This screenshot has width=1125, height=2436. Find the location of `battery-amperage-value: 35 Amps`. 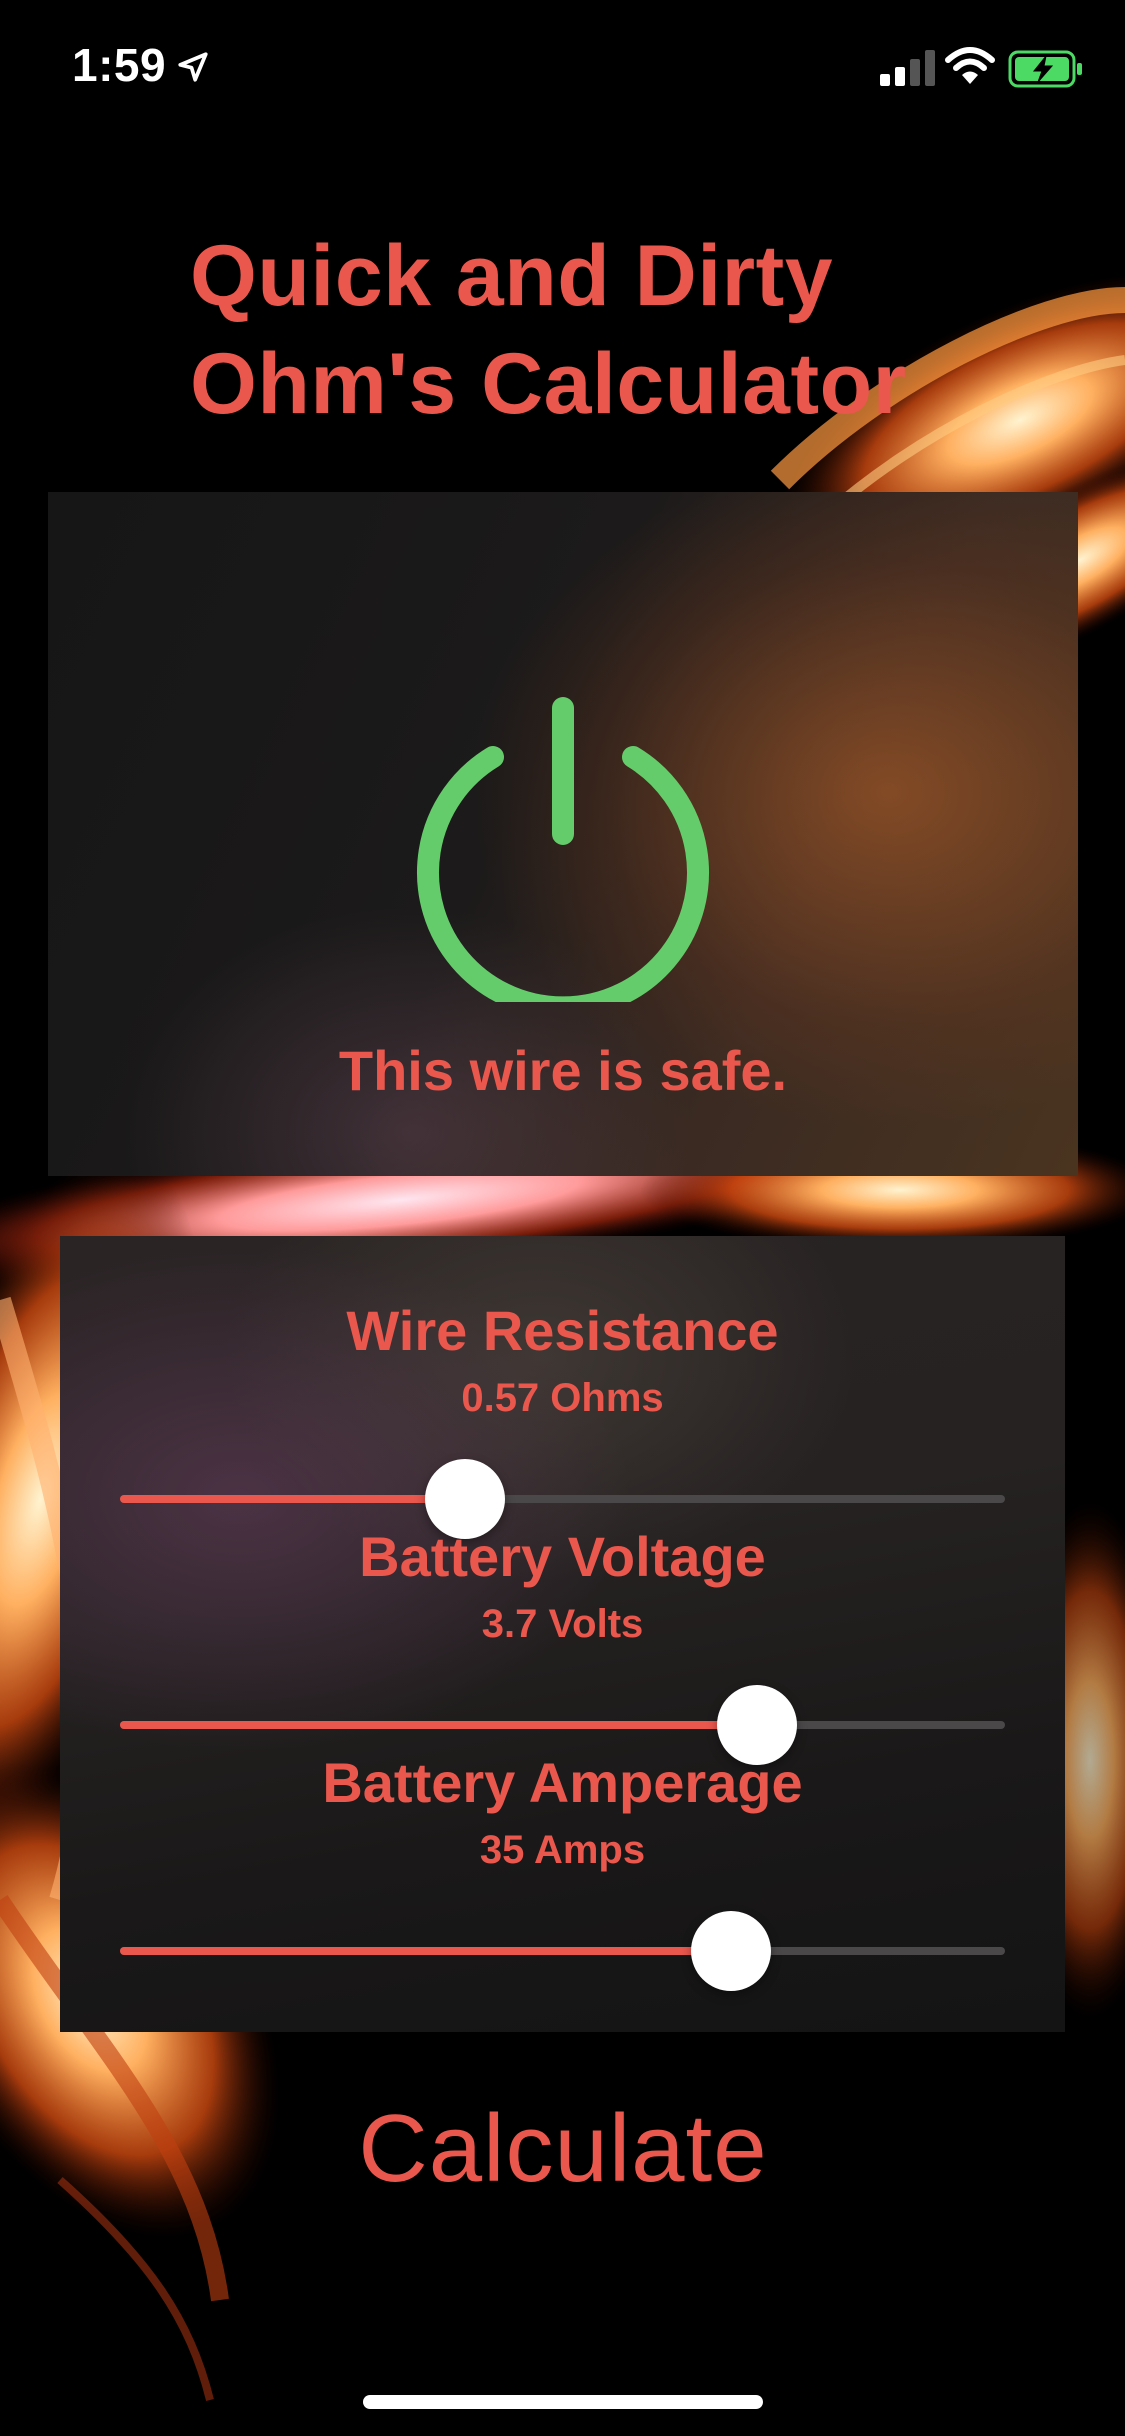

battery-amperage-value: 35 Amps is located at coordinates (562, 1850).